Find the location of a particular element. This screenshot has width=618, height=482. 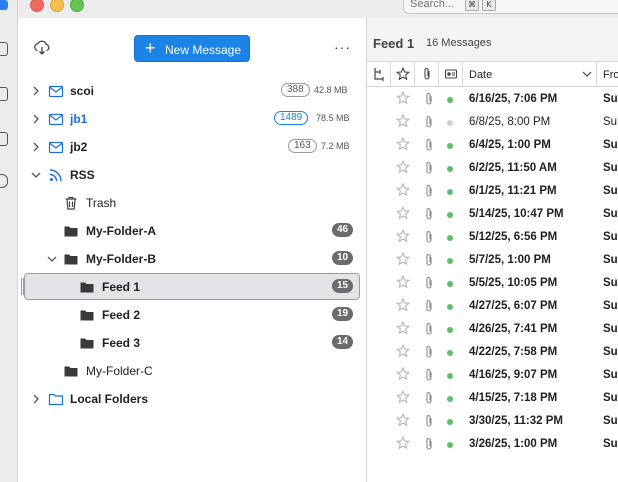

folder-pane-menu-button: ··· is located at coordinates (342, 47).